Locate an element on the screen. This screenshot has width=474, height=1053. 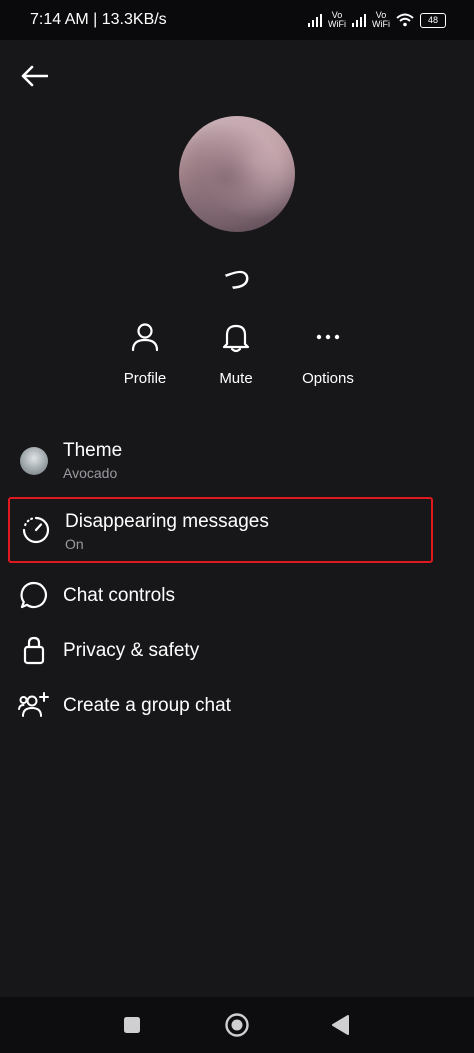
theme-row: Theme Avocado is located at coordinates (220, 461).